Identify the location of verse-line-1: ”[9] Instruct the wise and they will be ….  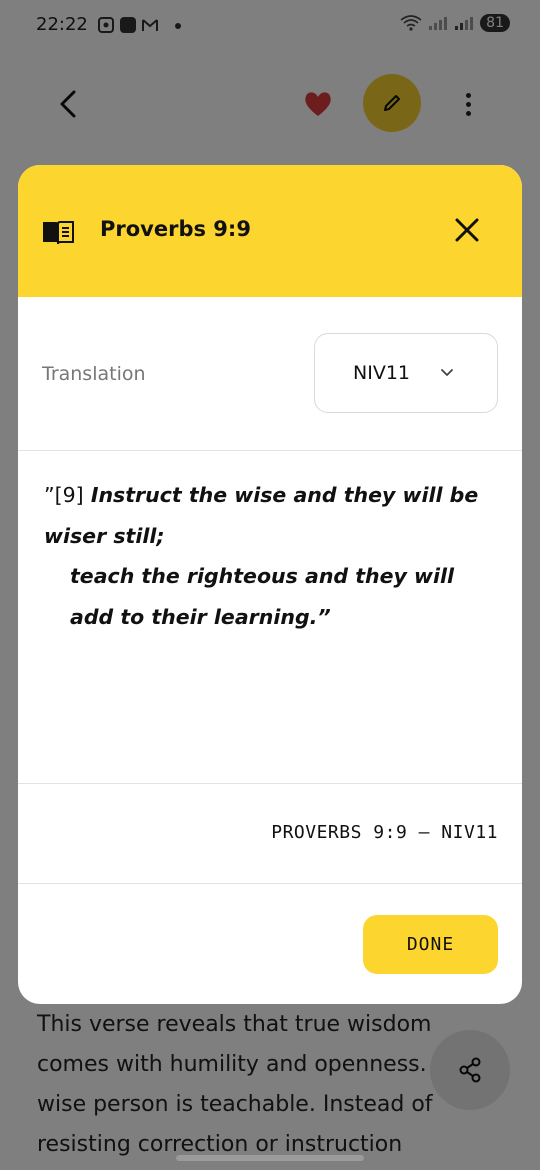
(274, 515).